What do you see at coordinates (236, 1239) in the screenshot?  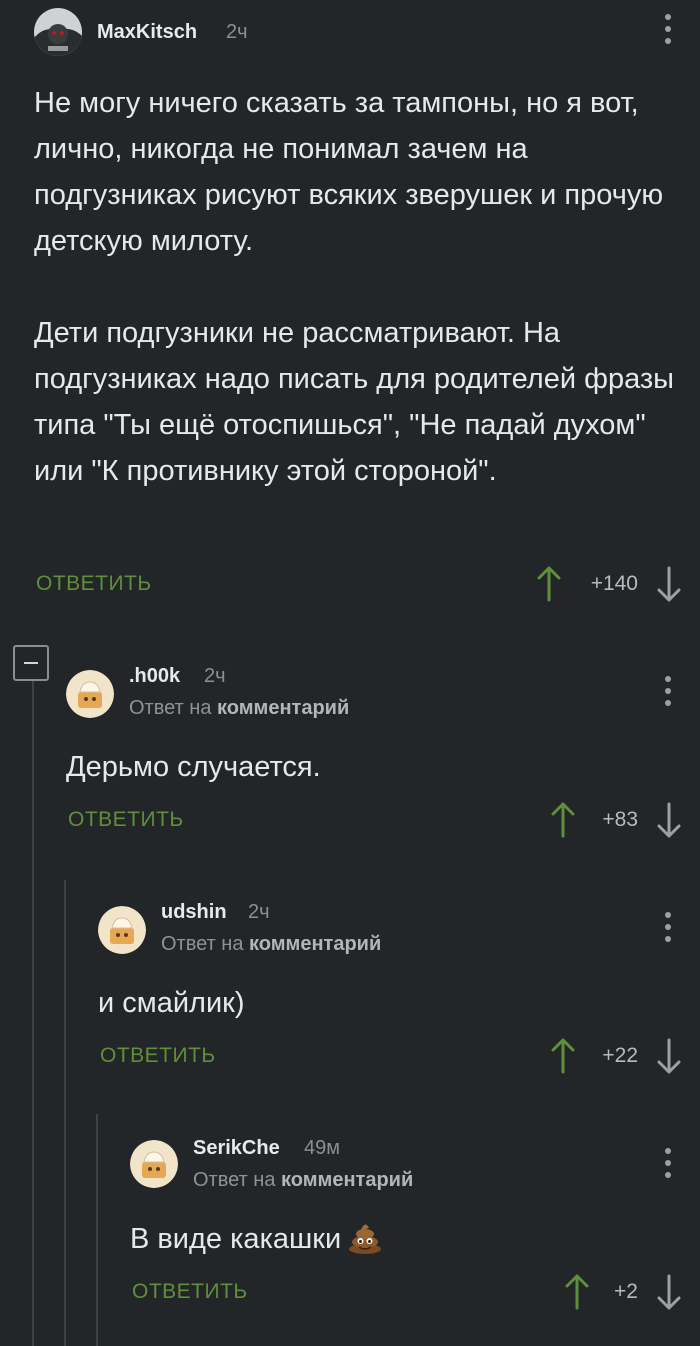 I see `comment-text: В виде какашки` at bounding box center [236, 1239].